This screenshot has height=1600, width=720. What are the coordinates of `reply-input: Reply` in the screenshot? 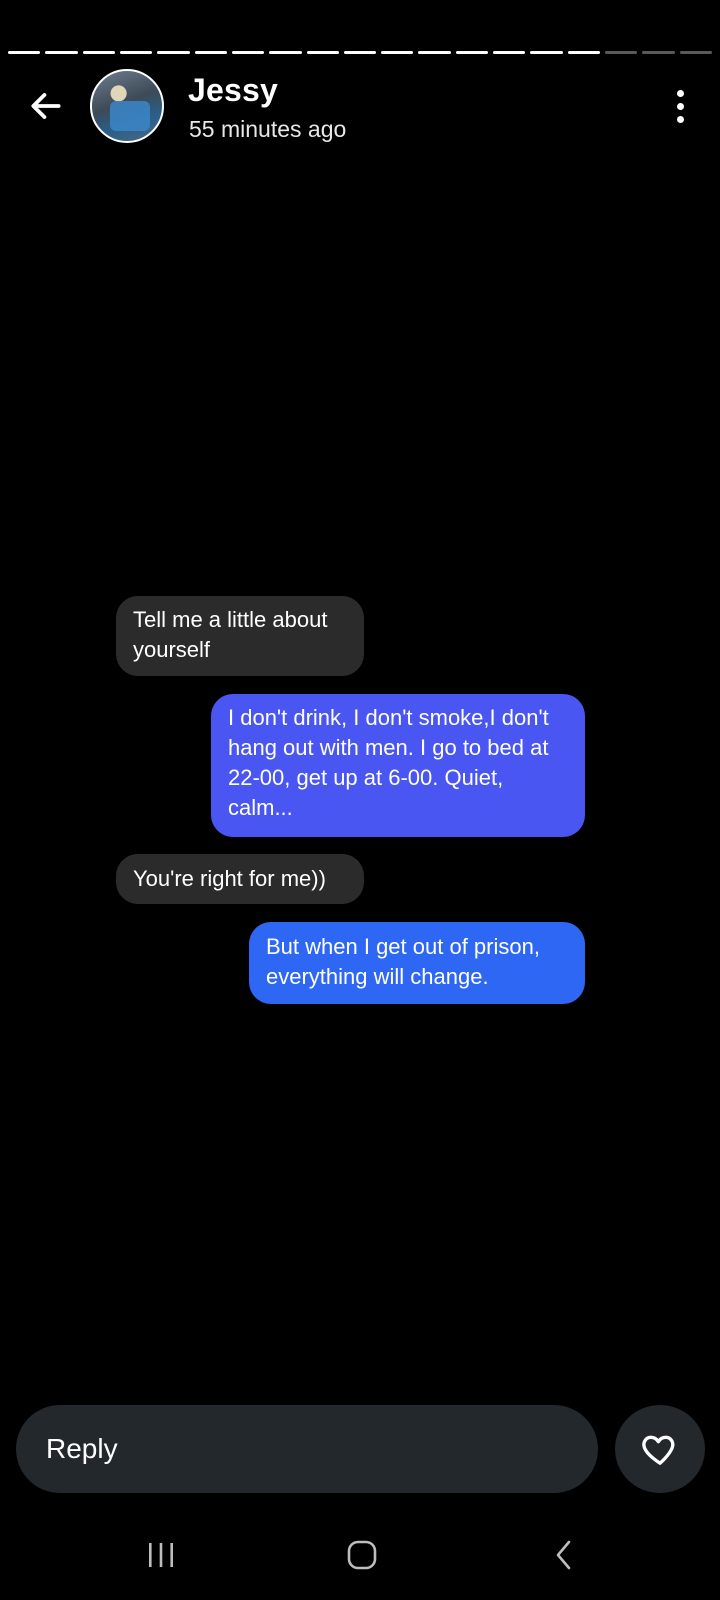 It's located at (307, 1449).